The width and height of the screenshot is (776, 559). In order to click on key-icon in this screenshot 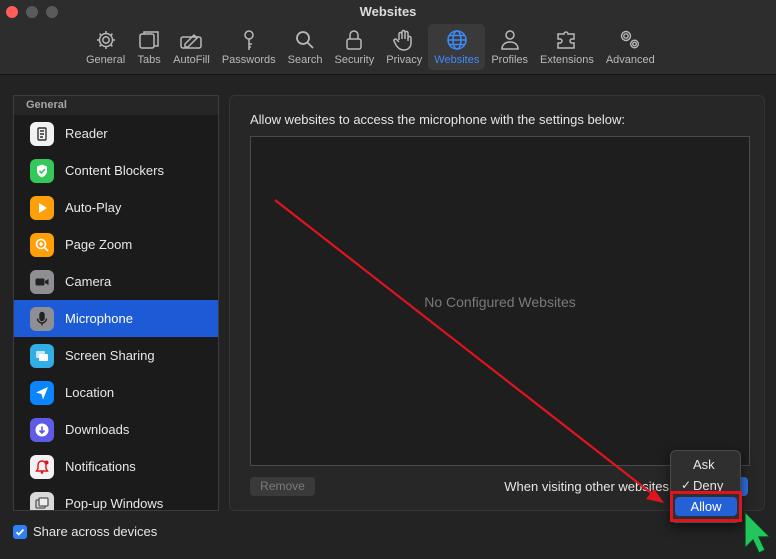, I will do `click(248, 40)`.